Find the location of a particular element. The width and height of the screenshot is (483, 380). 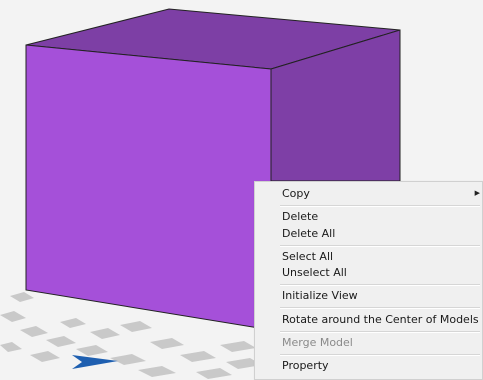

menu-item-property: Property is located at coordinates (368, 365).